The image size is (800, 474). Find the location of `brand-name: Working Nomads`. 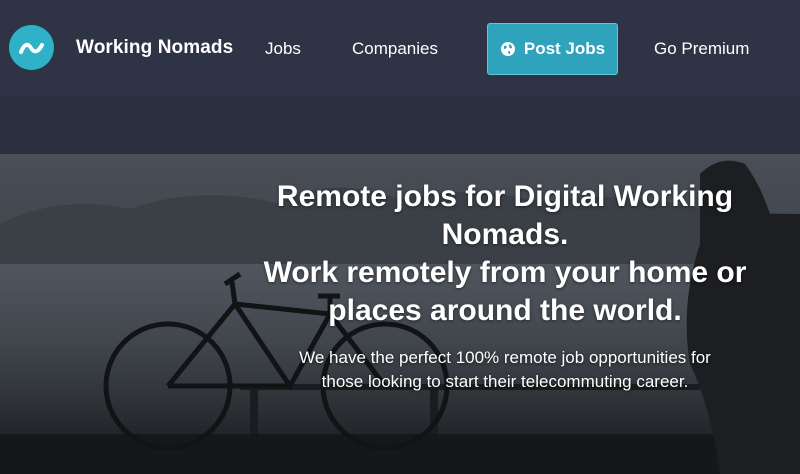

brand-name: Working Nomads is located at coordinates (154, 48).